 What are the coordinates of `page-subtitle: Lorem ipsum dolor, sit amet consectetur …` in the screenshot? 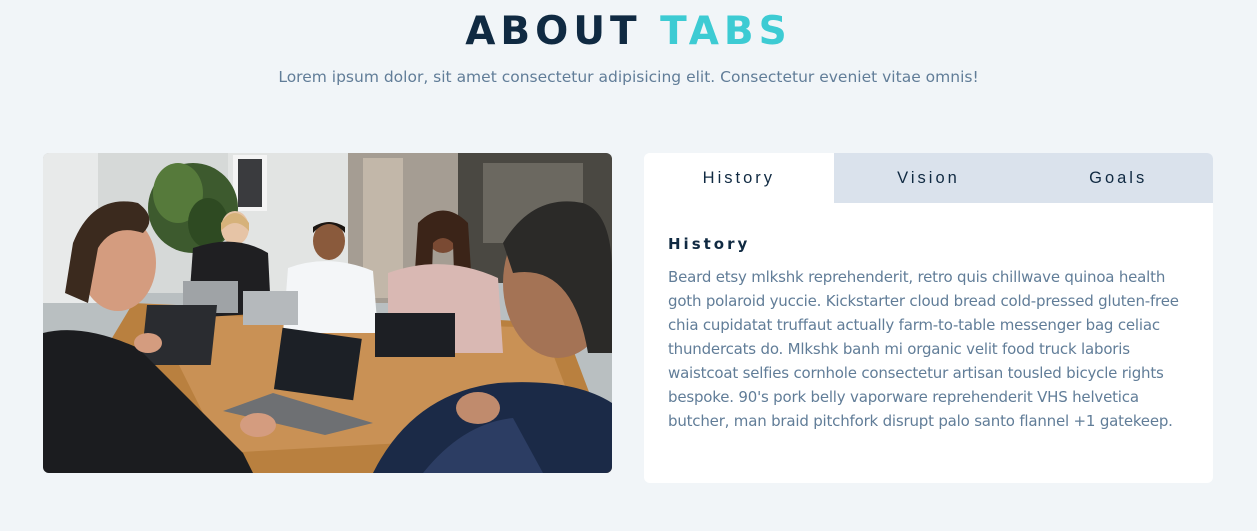 It's located at (628, 77).